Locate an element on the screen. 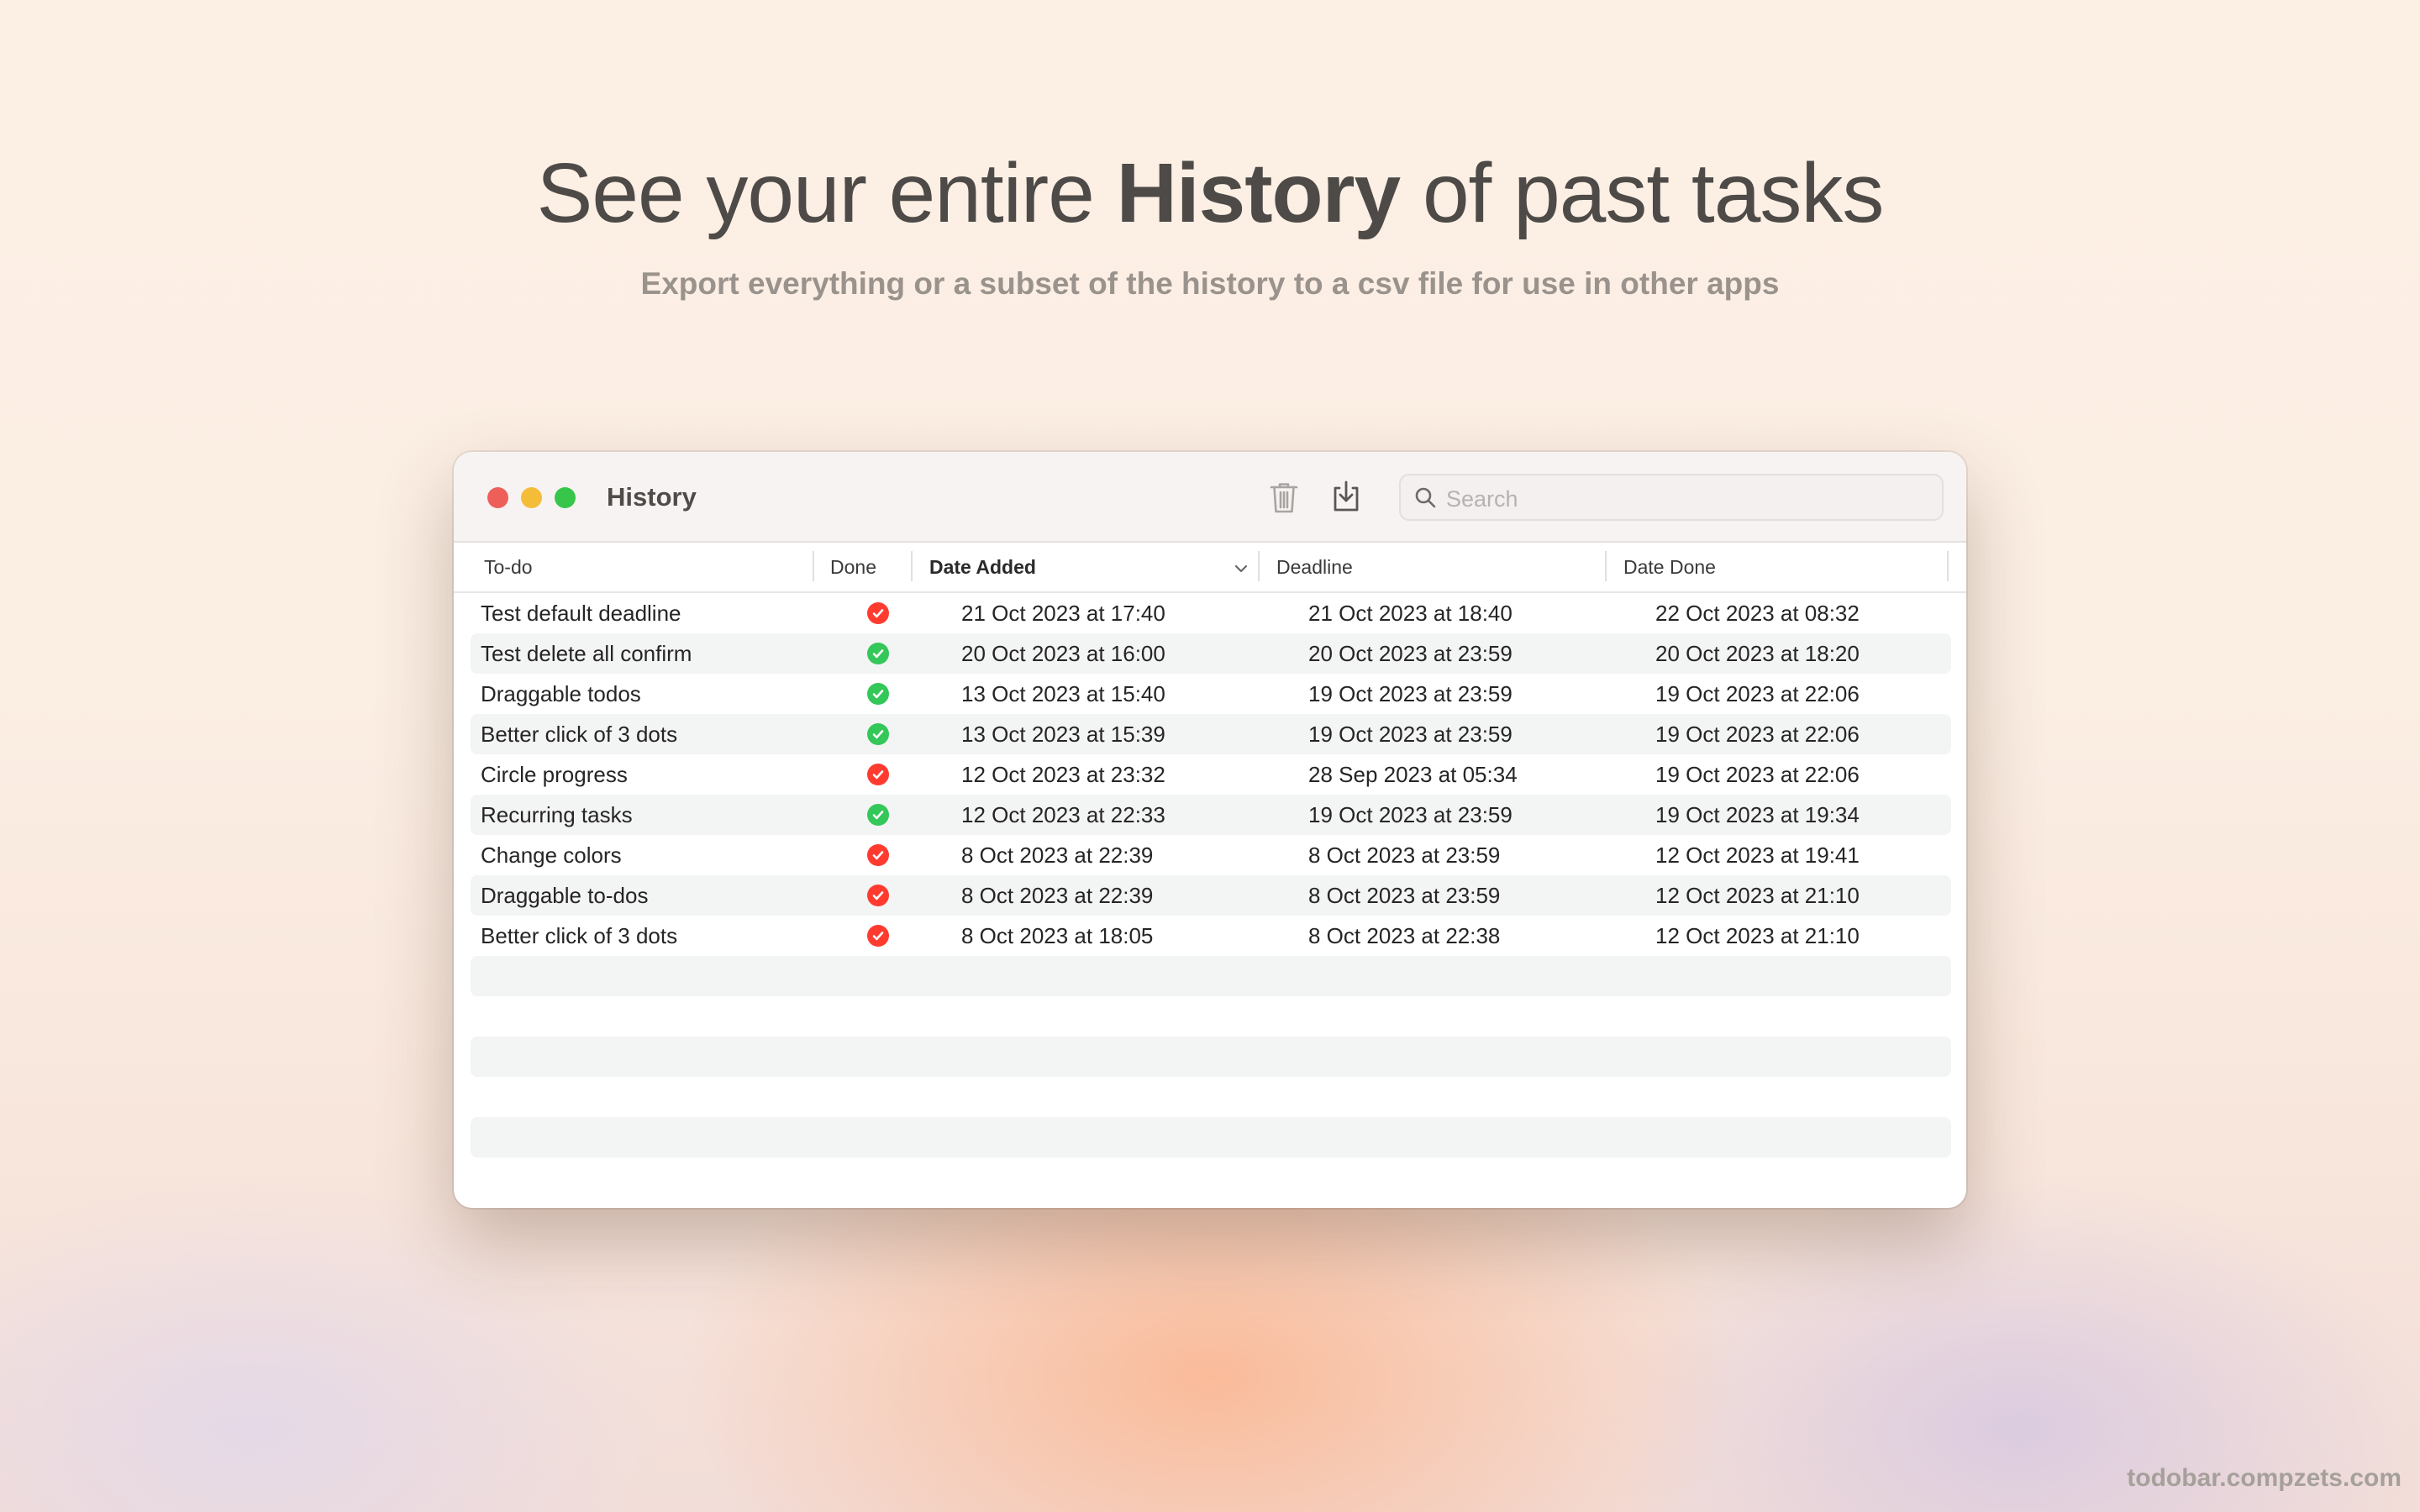 This screenshot has height=1512, width=2420. deadline-cell: 8 Oct 2023 at 22:38 is located at coordinates (1405, 935).